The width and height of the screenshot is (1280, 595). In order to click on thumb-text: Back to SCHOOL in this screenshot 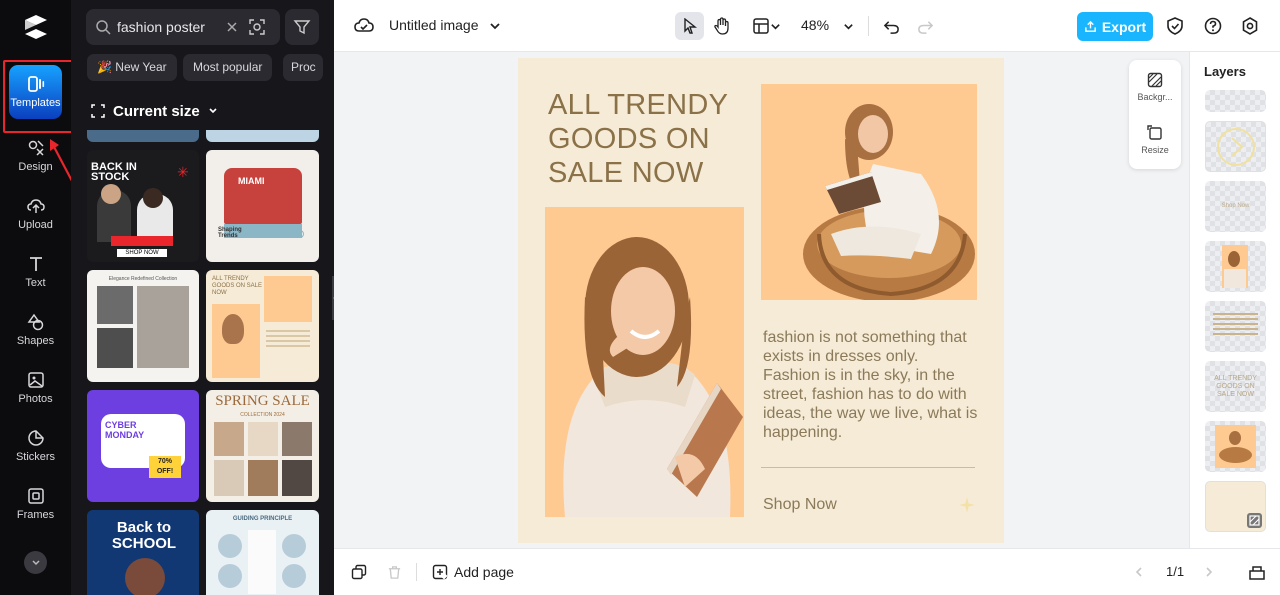, I will do `click(144, 535)`.